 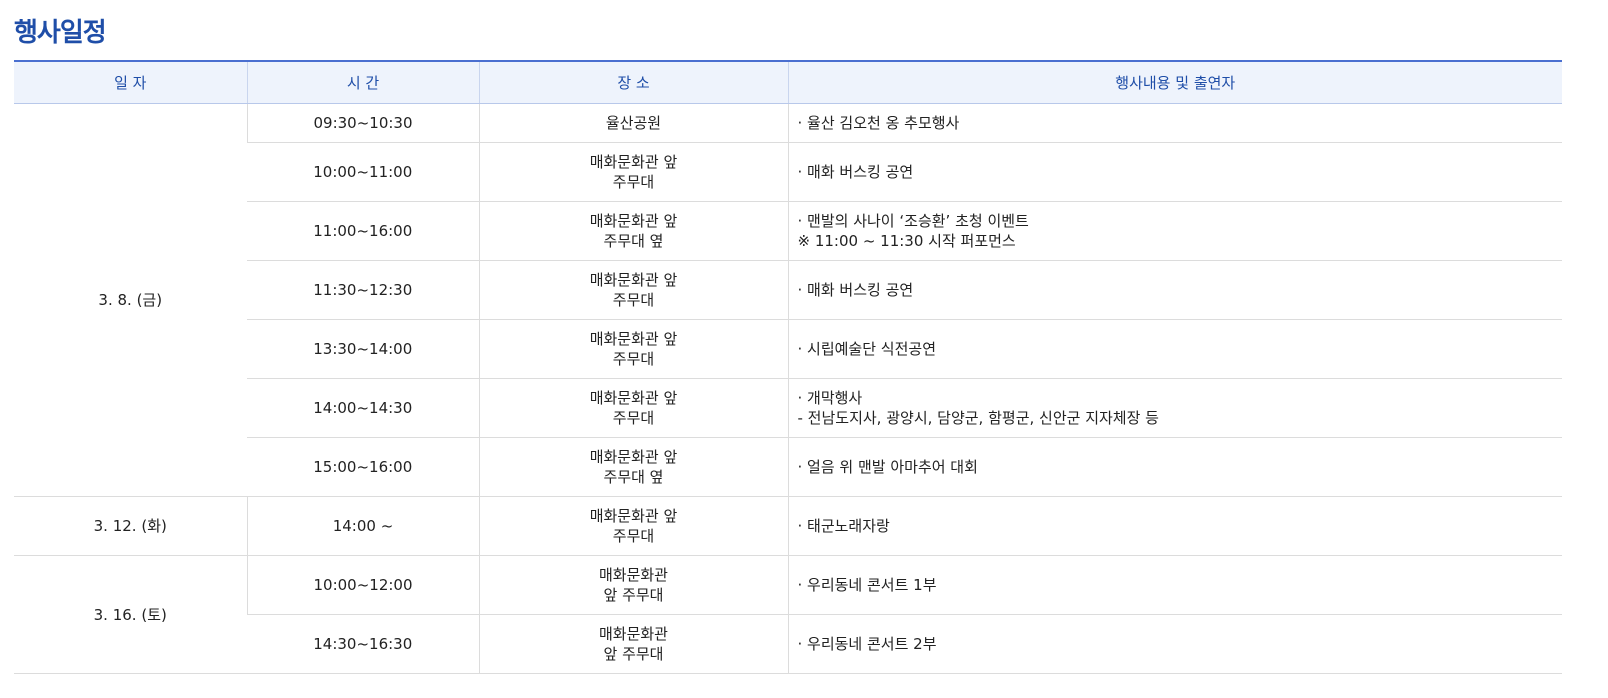 What do you see at coordinates (843, 526) in the screenshot?
I see `content-line: · 태군노래자랑` at bounding box center [843, 526].